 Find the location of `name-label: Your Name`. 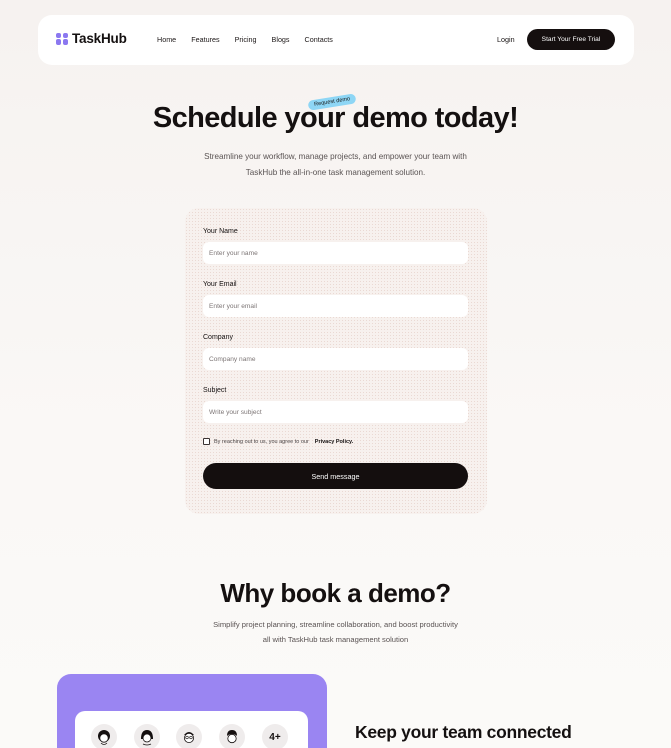

name-label: Your Name is located at coordinates (220, 231).